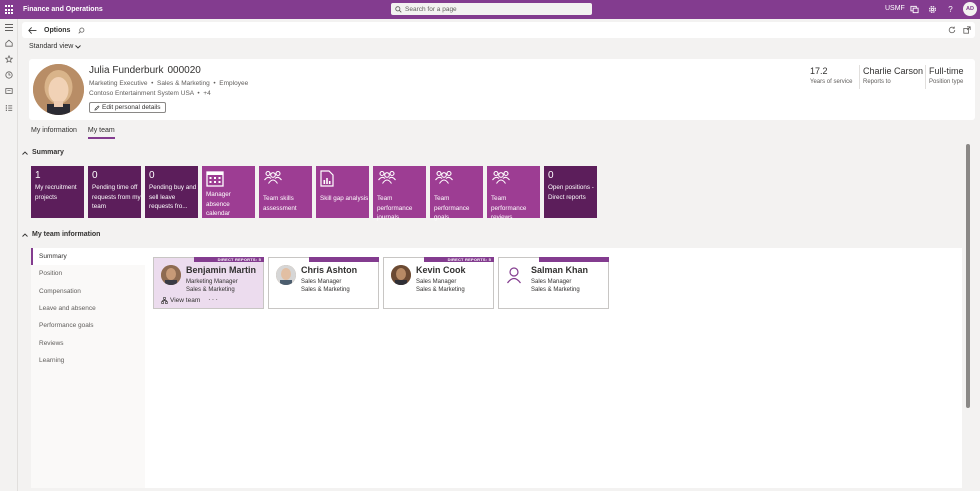 The height and width of the screenshot is (491, 980). I want to click on tile-count: 1, so click(38, 175).